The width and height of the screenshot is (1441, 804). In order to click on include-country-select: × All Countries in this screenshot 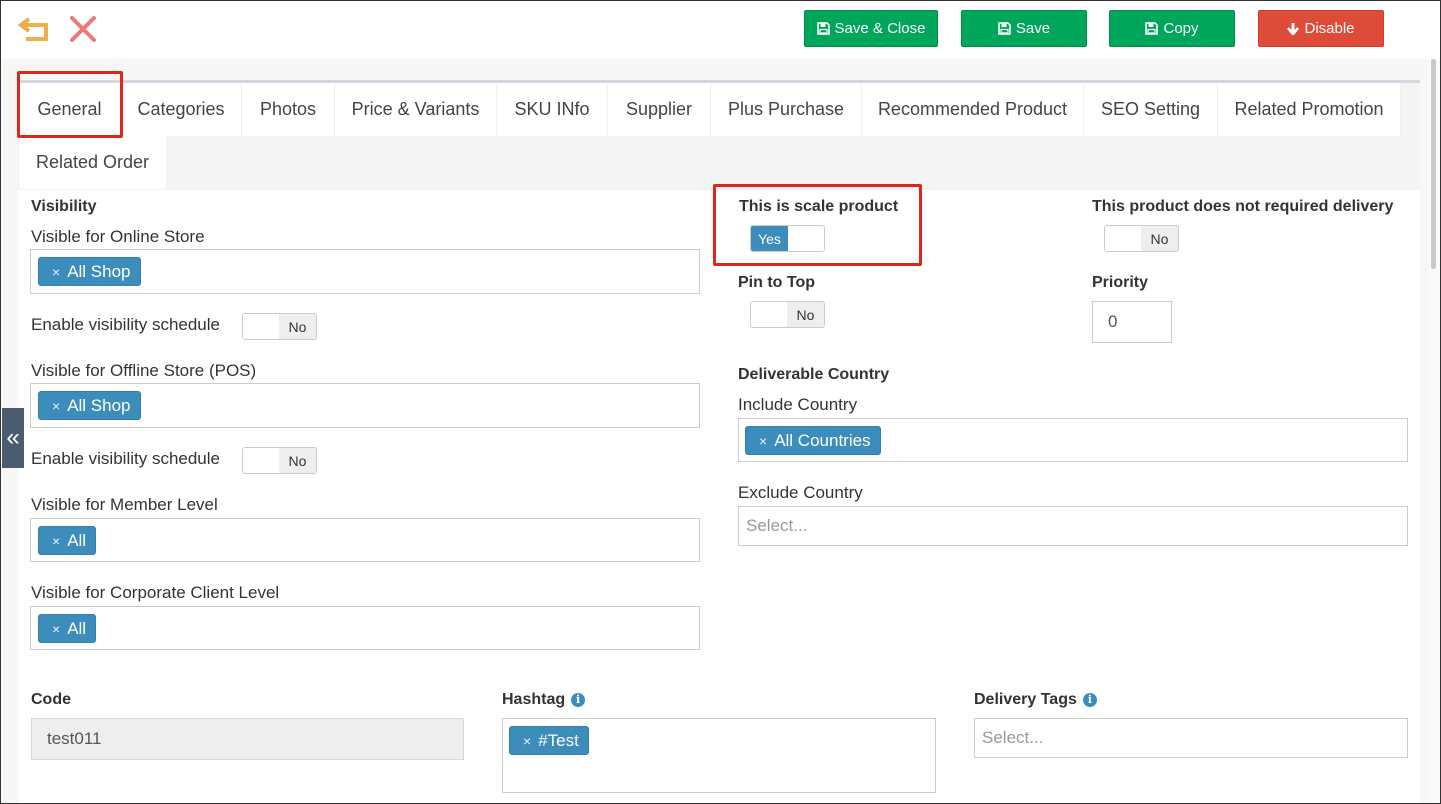, I will do `click(1073, 440)`.